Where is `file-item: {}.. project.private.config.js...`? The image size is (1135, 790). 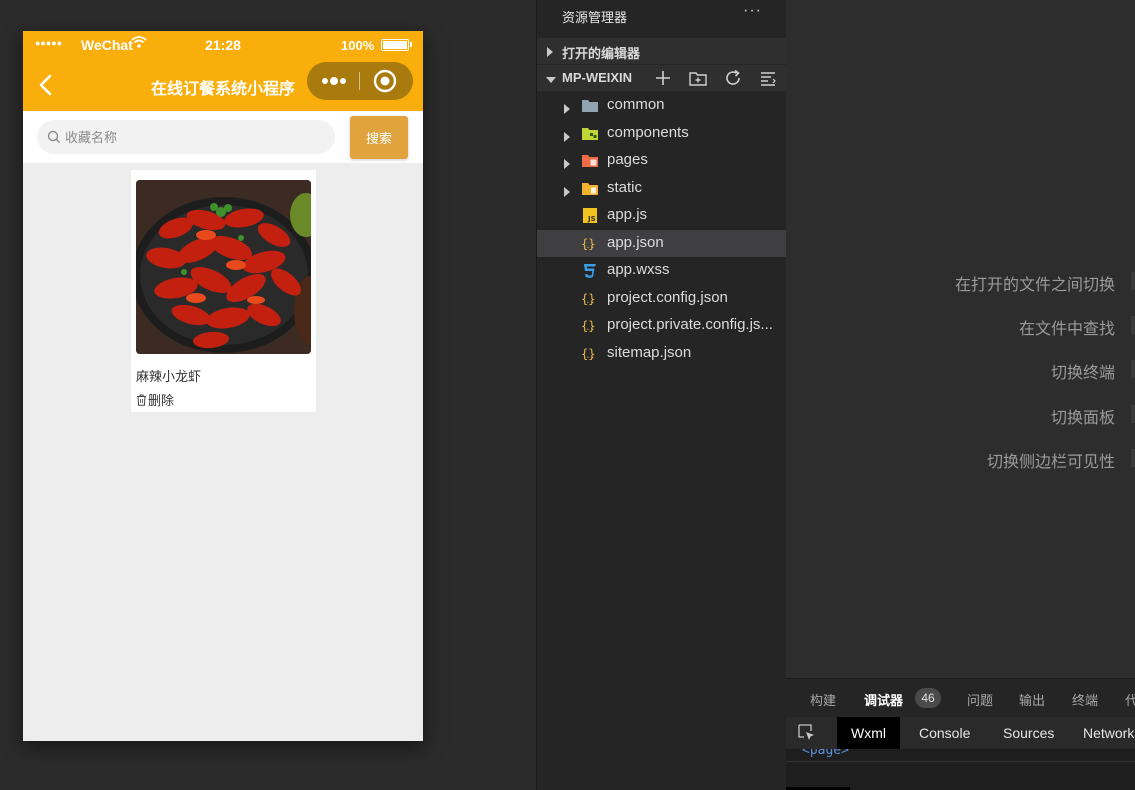
file-item: {}.. project.private.config.js... is located at coordinates (662, 325).